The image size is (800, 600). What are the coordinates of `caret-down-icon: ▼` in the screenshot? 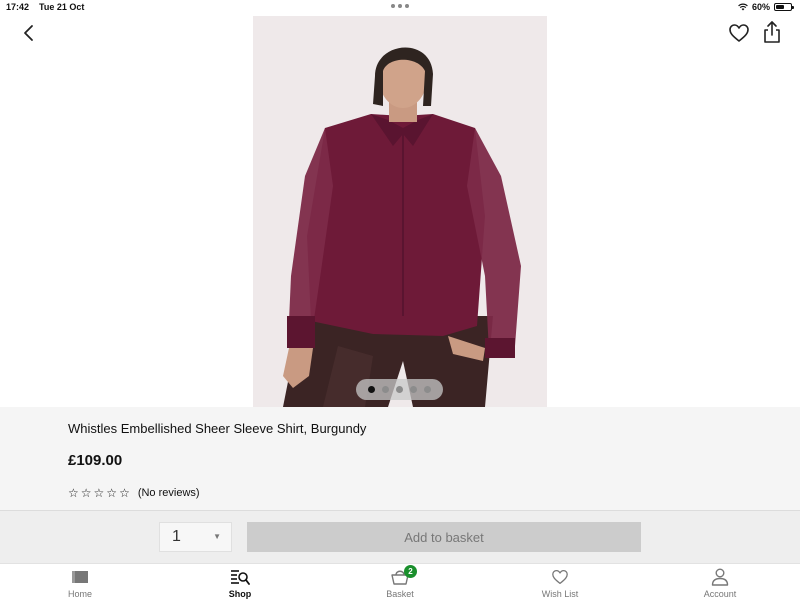 It's located at (217, 536).